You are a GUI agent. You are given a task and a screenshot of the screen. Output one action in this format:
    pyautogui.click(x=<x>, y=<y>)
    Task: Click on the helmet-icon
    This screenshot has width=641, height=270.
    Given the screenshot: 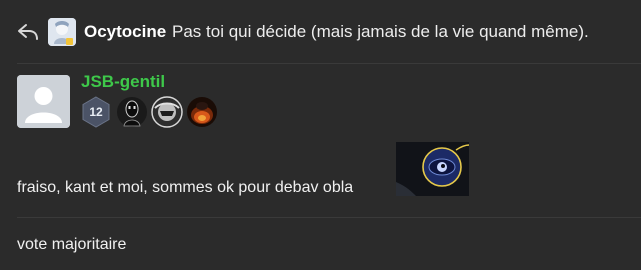 What is the action you would take?
    pyautogui.click(x=167, y=112)
    